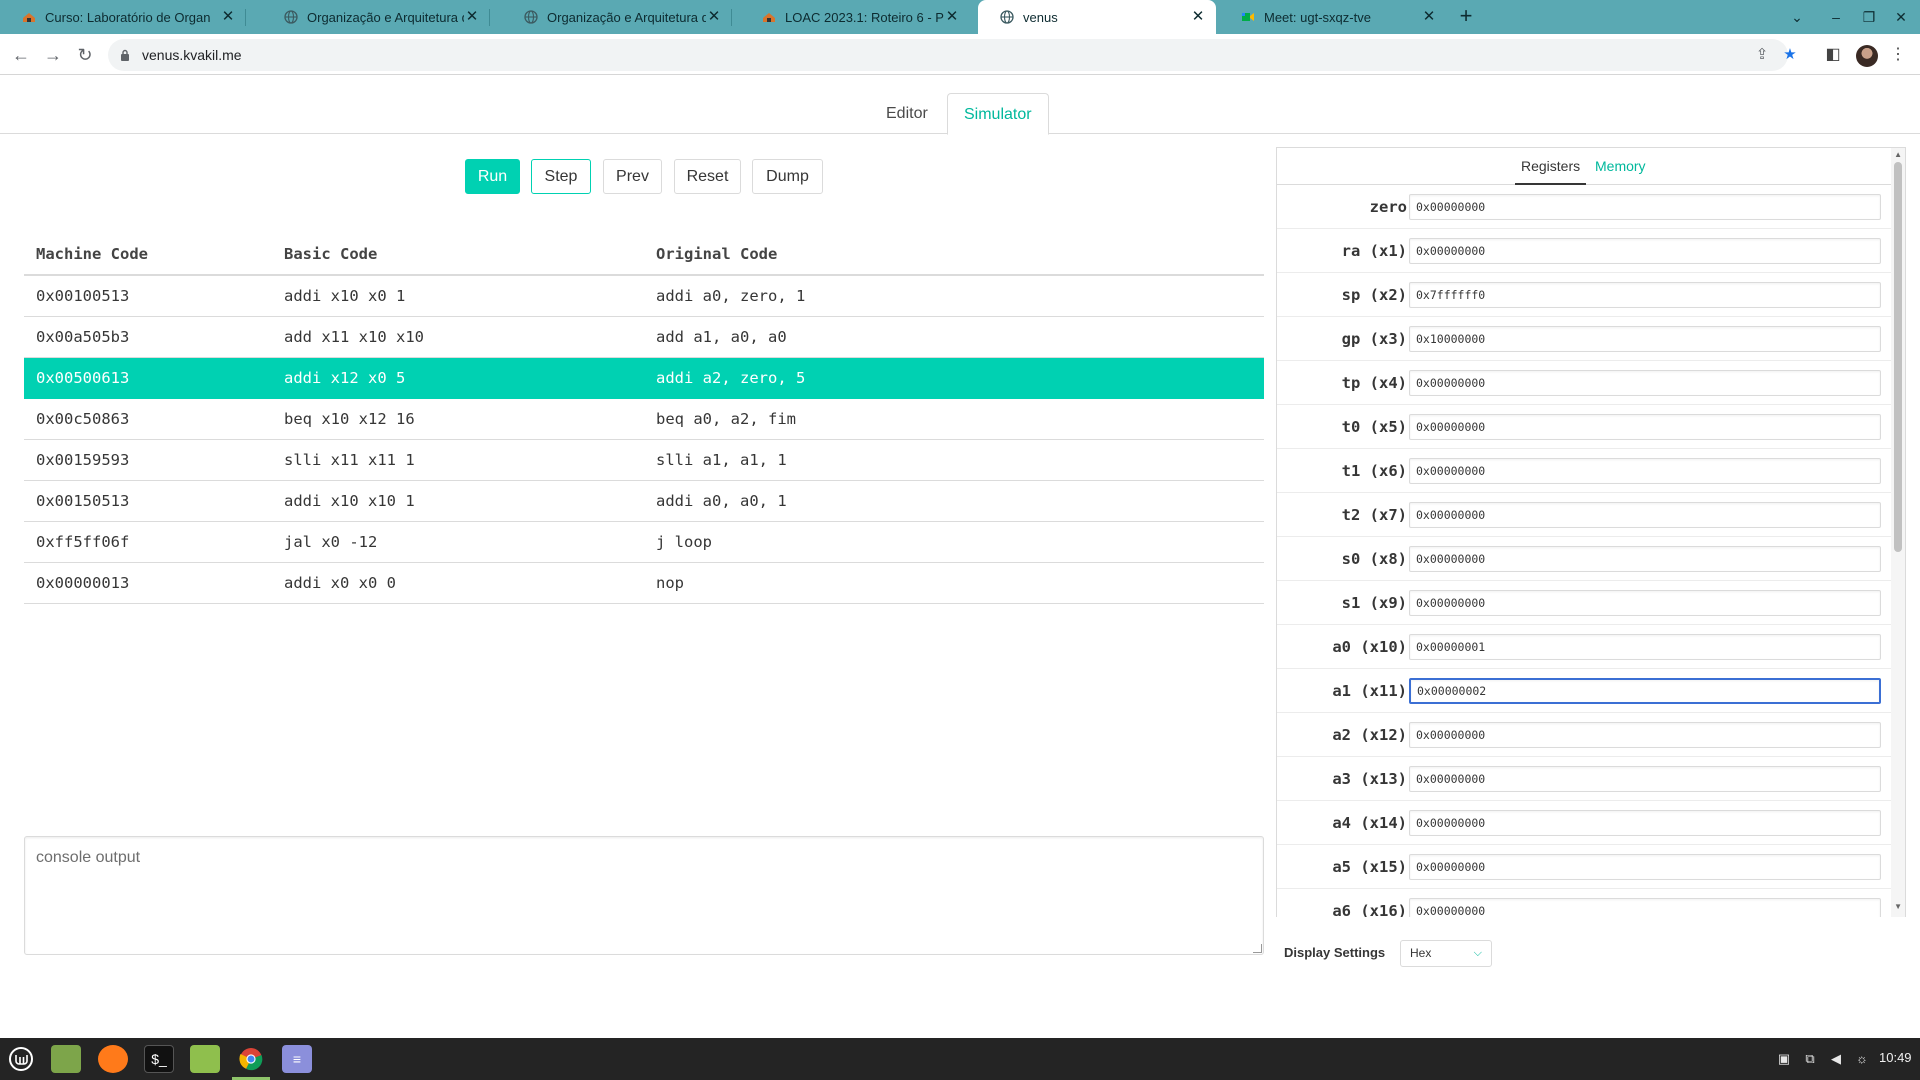  Describe the element at coordinates (561, 176) in the screenshot. I see `step-button: Step` at that location.